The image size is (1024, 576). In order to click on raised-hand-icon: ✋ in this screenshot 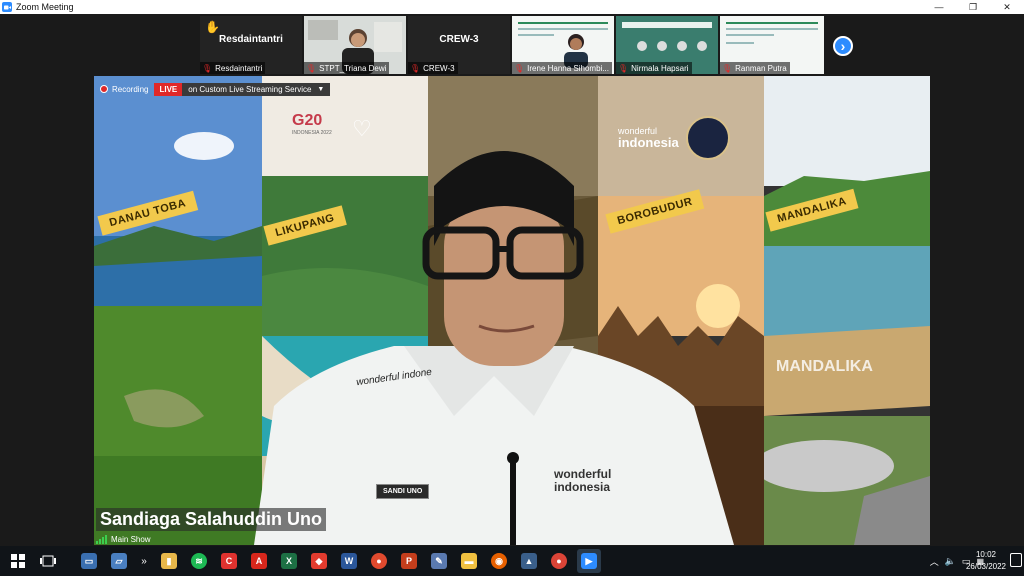, I will do `click(212, 27)`.